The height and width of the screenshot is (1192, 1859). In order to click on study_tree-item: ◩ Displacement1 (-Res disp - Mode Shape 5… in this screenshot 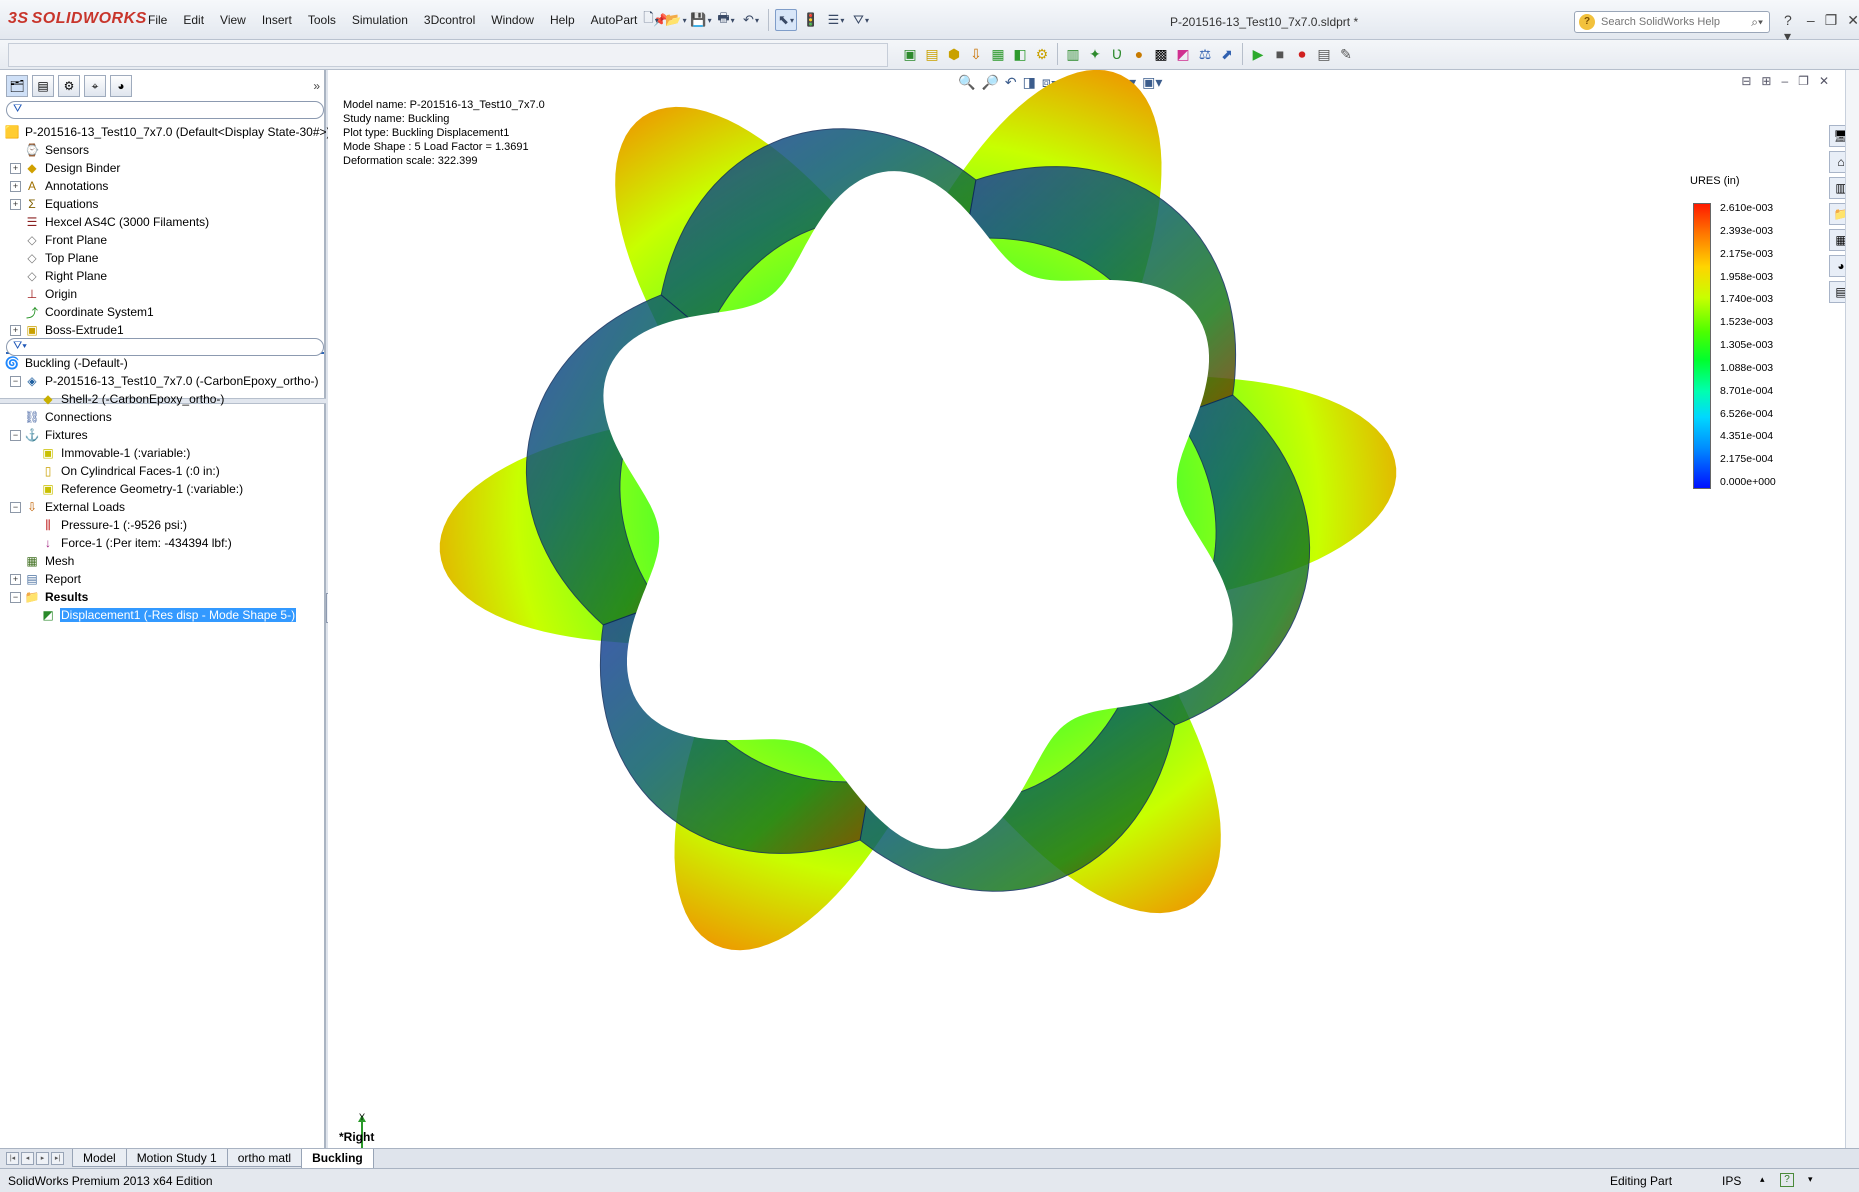, I will do `click(163, 615)`.